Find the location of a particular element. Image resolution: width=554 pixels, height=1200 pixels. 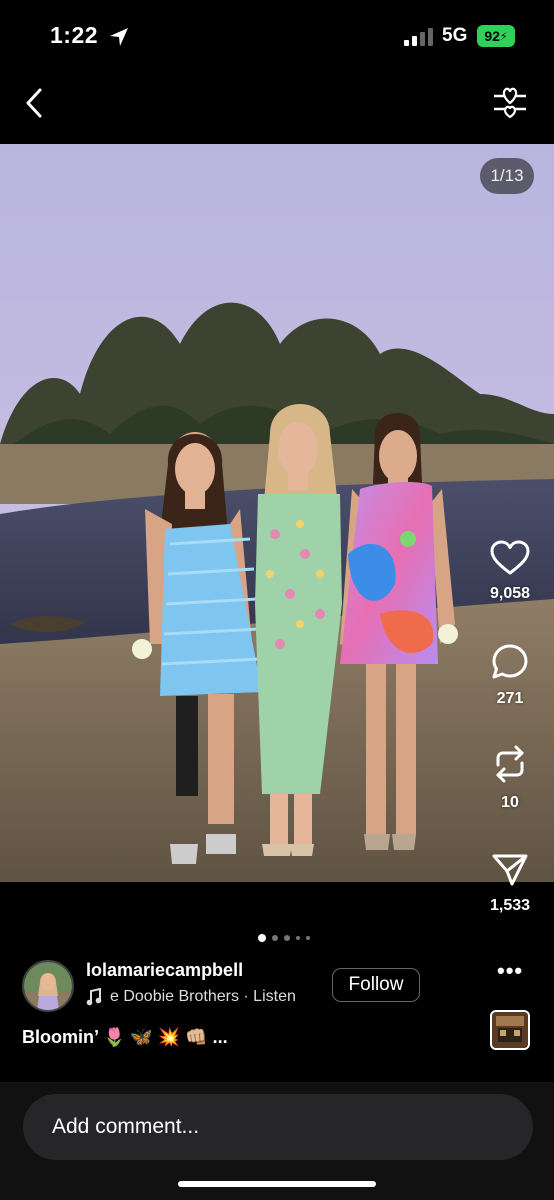

filter-button is located at coordinates (510, 103).